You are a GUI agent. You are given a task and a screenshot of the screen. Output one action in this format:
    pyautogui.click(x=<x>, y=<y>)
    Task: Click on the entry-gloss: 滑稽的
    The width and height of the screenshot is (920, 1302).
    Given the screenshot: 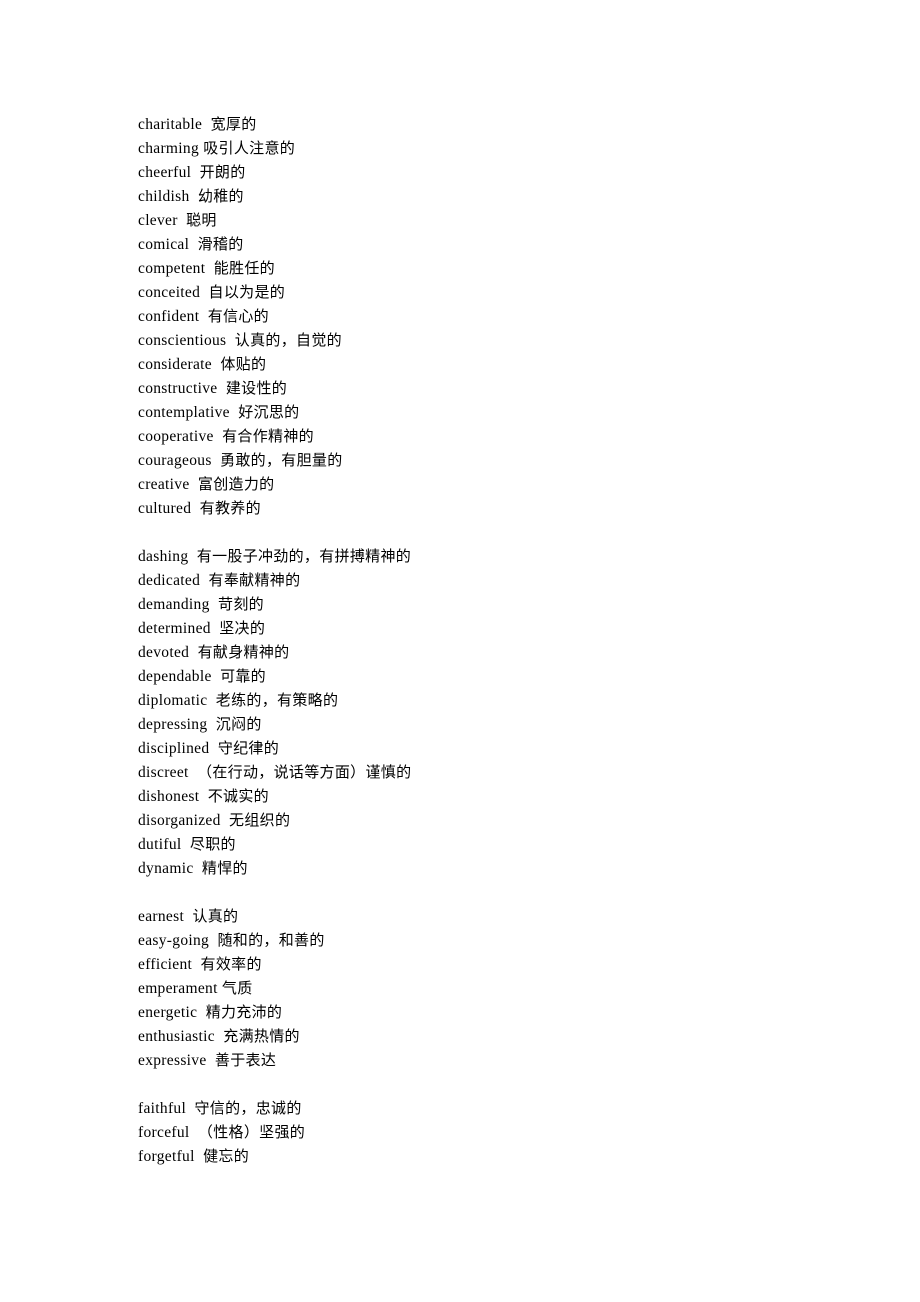 What is the action you would take?
    pyautogui.click(x=220, y=244)
    